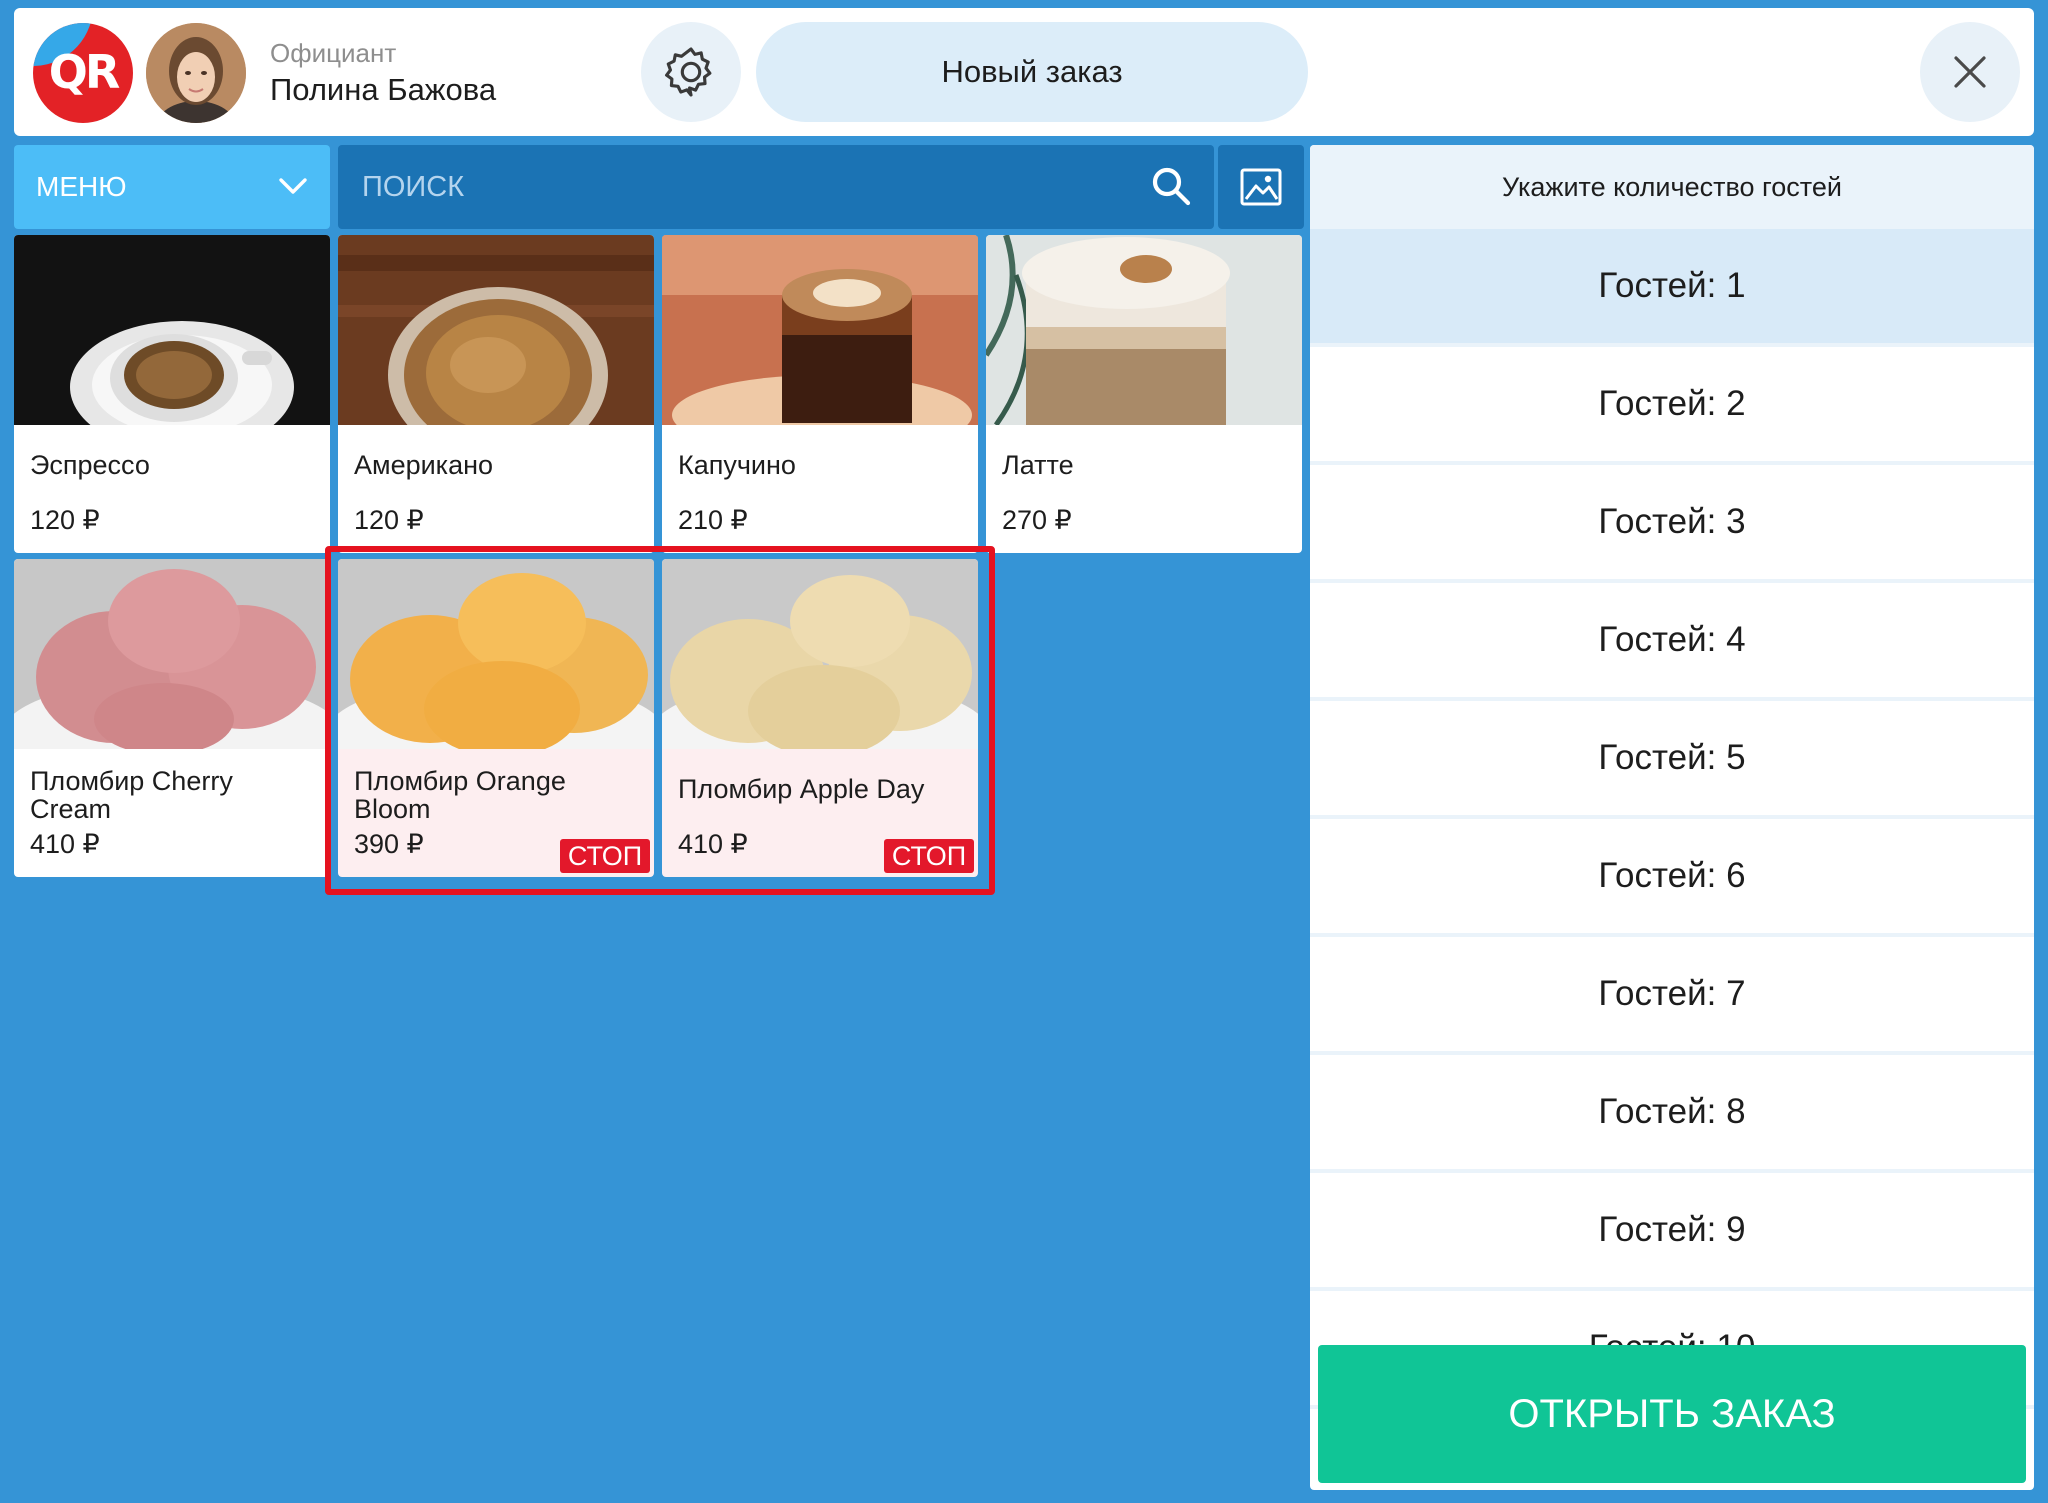 The width and height of the screenshot is (2048, 1503). I want to click on qr-logo: QR, so click(83, 73).